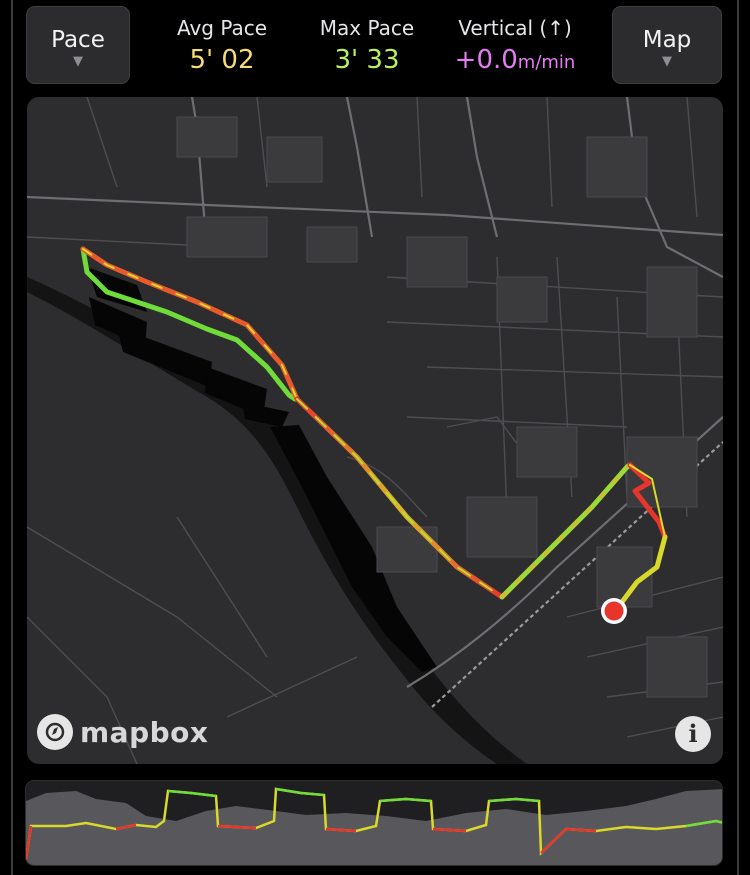  Describe the element at coordinates (12, 437) in the screenshot. I see `left-frame-edge` at that location.